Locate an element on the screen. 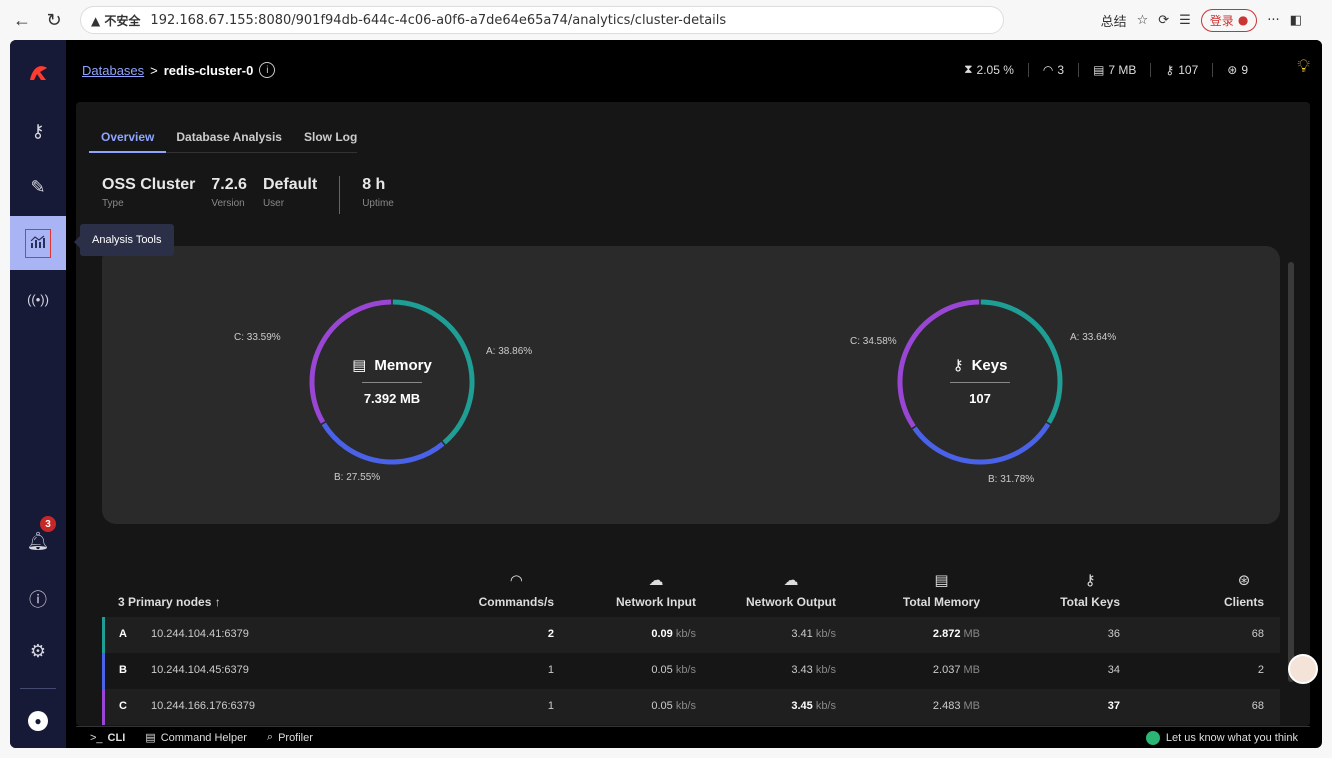 This screenshot has width=1332, height=758. node-clients: 2 is located at coordinates (1260, 670).